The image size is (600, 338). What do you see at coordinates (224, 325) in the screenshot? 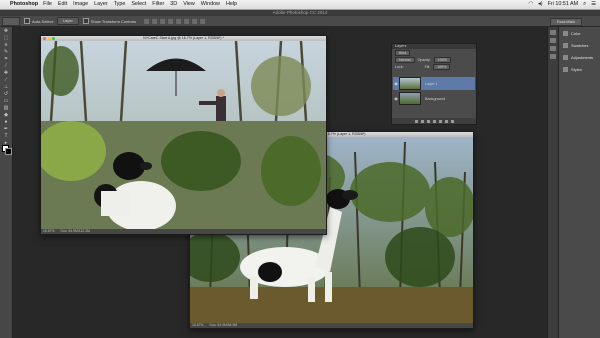
I see `doc-size-2: Doc: 54.9M/54.9M` at bounding box center [224, 325].